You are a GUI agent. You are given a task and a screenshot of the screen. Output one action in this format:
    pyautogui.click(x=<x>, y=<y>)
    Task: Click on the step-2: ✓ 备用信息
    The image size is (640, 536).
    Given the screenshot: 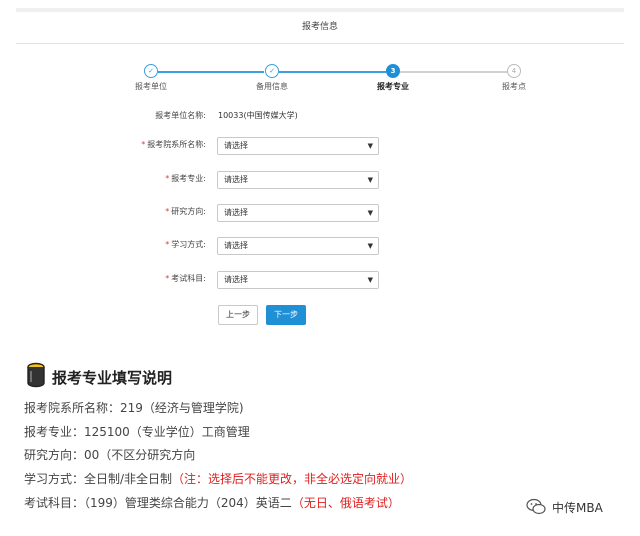 What is the action you would take?
    pyautogui.click(x=272, y=78)
    